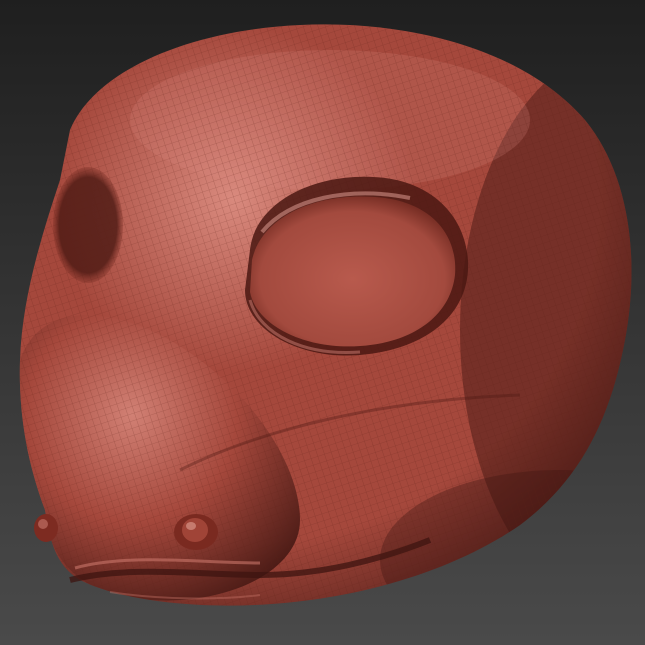 Image resolution: width=645 pixels, height=645 pixels. Describe the element at coordinates (46, 528) in the screenshot. I see `nostril` at that location.